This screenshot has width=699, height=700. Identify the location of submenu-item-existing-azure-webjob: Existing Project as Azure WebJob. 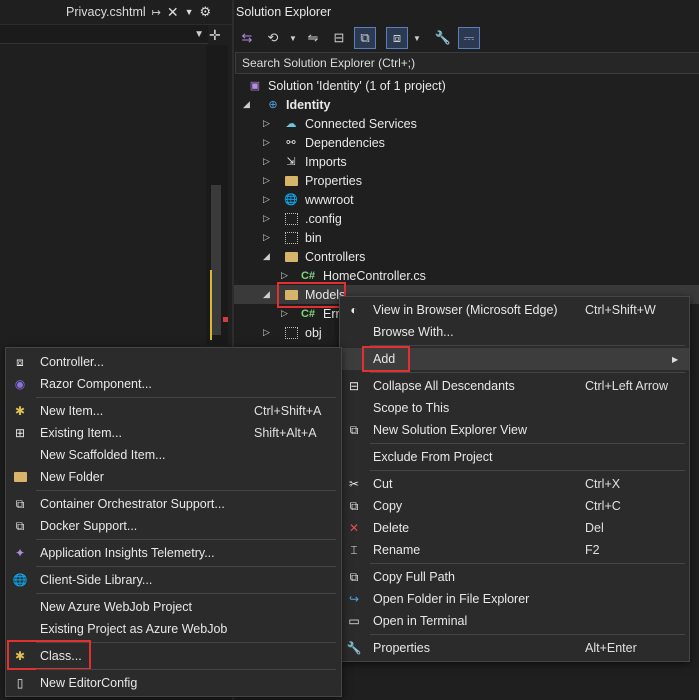
(173, 629).